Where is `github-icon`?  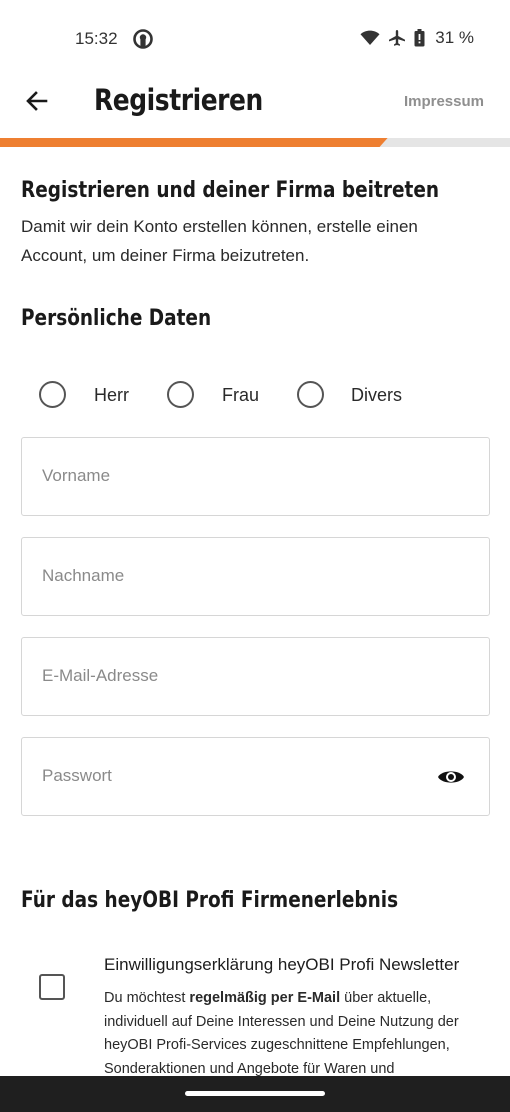
github-icon is located at coordinates (143, 39).